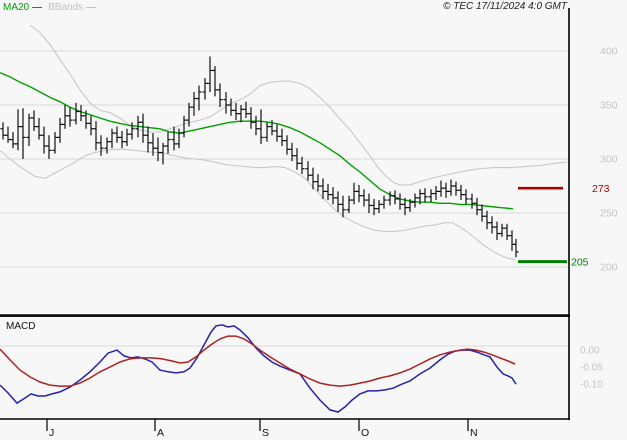  I want to click on support-level-label: 205, so click(580, 263).